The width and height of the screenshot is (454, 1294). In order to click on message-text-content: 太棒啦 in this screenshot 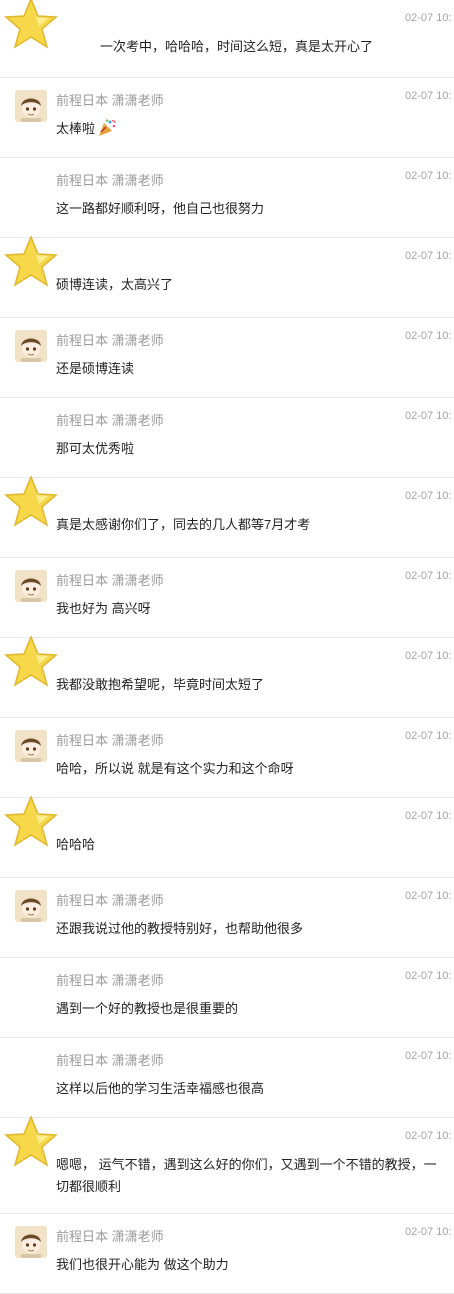, I will do `click(76, 128)`.